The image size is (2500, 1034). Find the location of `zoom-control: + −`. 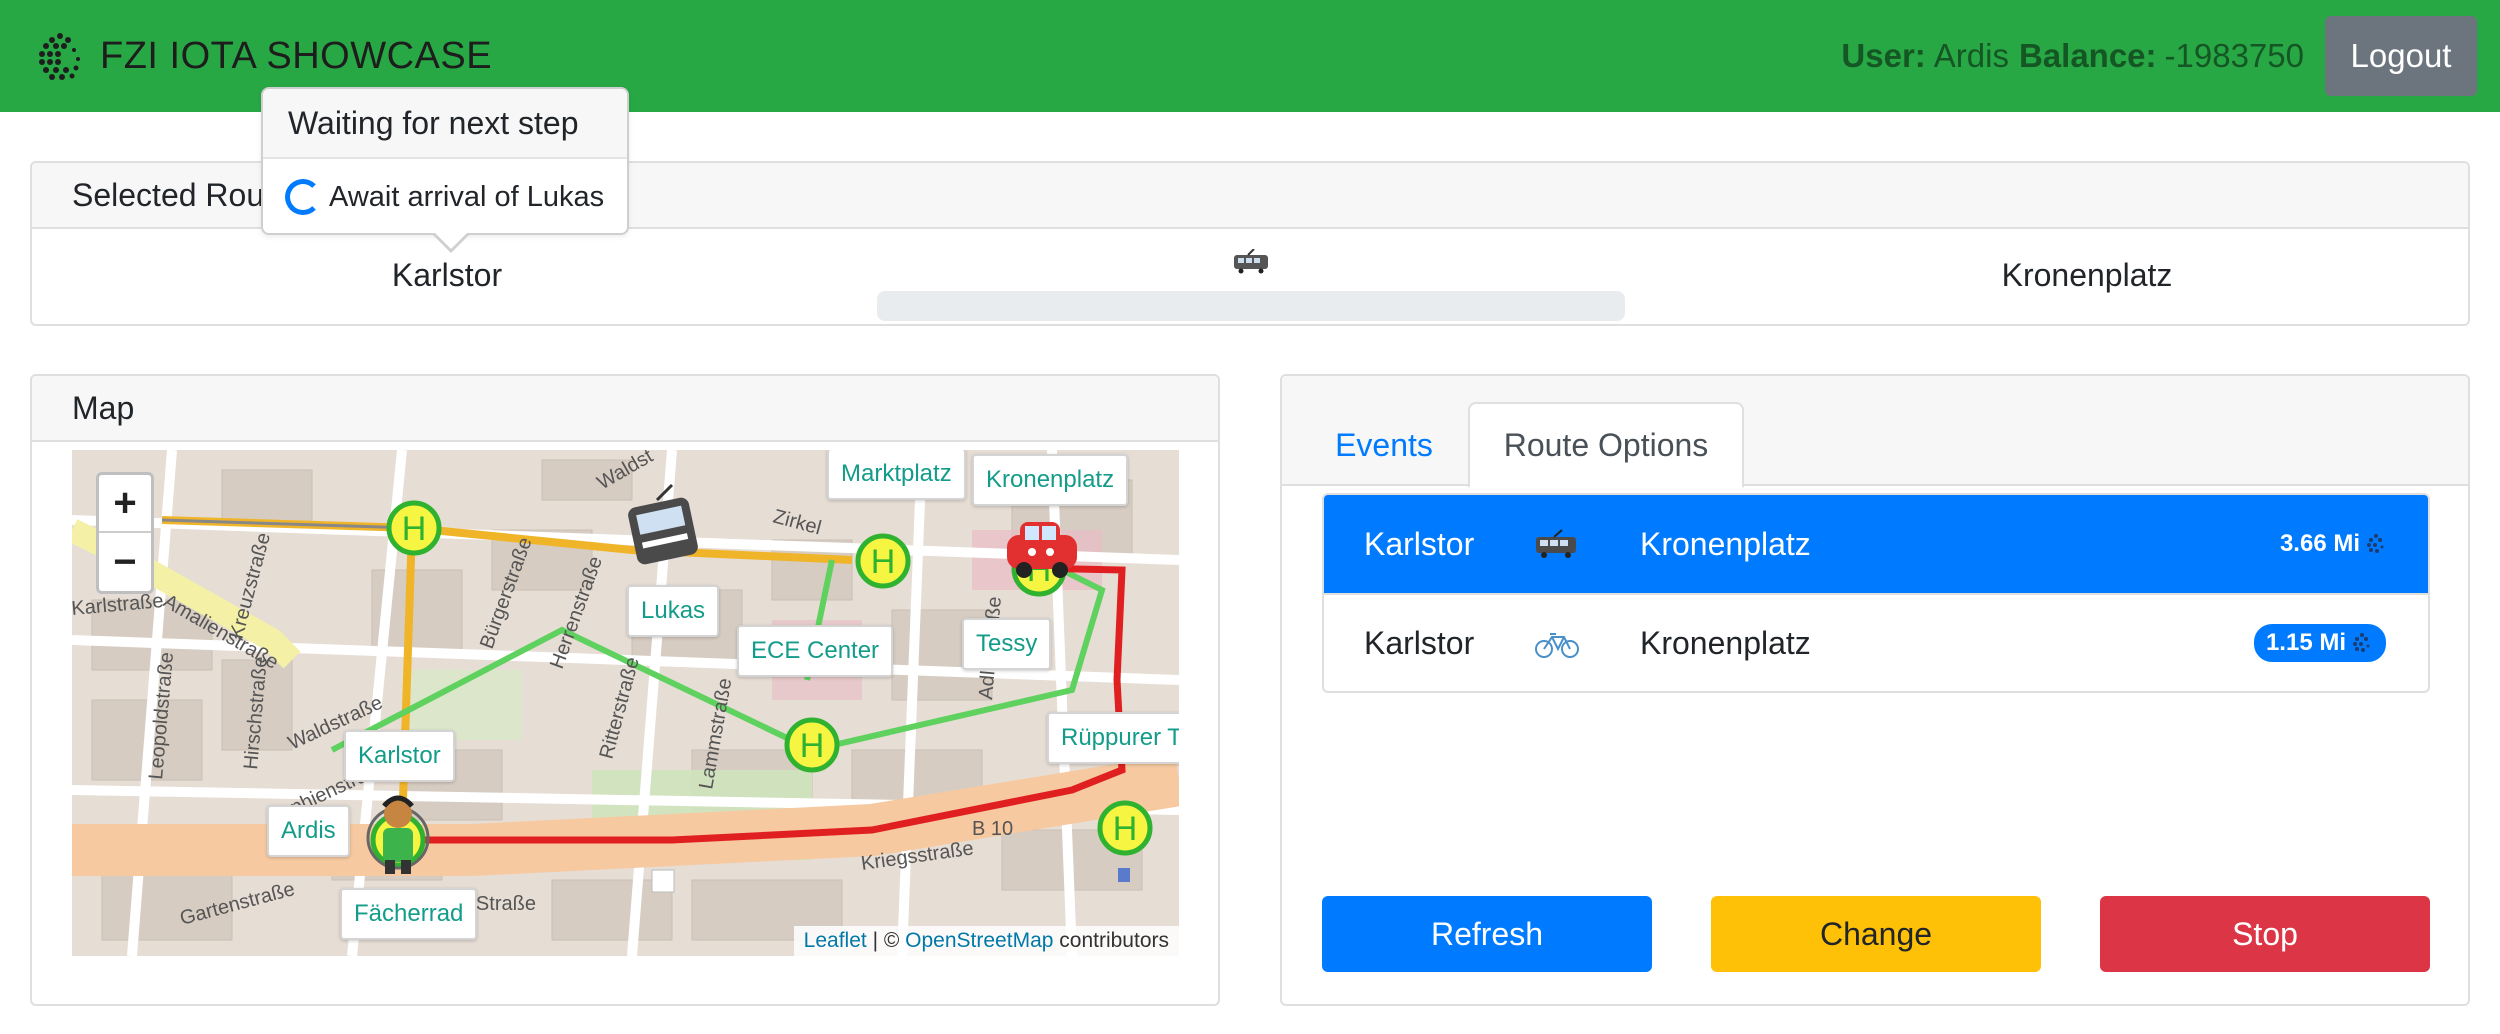

zoom-control: + − is located at coordinates (125, 533).